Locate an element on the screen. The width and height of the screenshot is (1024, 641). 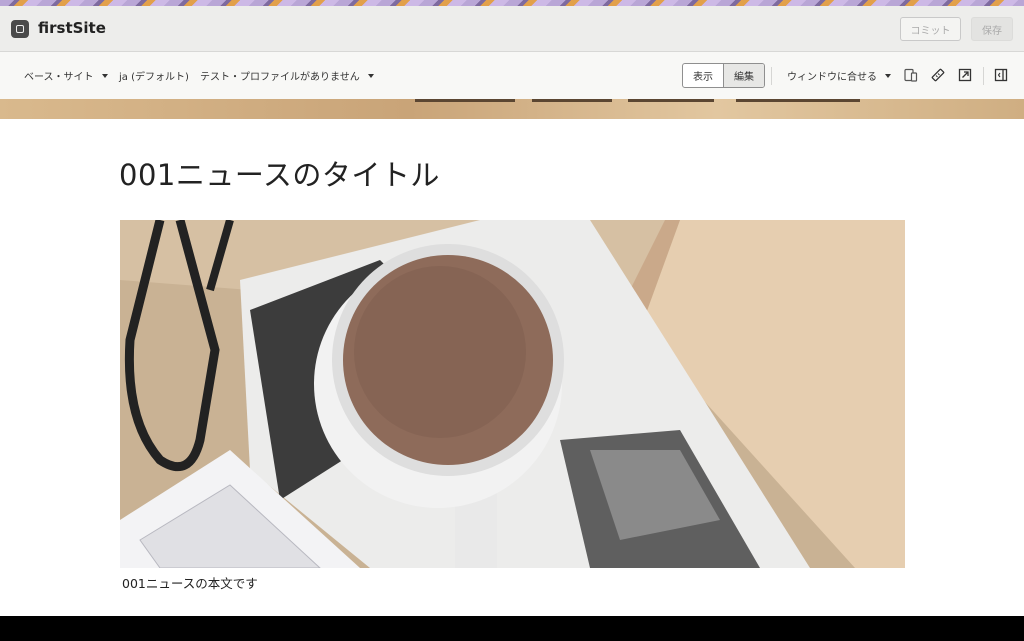
open-external-icon is located at coordinates (965, 75).